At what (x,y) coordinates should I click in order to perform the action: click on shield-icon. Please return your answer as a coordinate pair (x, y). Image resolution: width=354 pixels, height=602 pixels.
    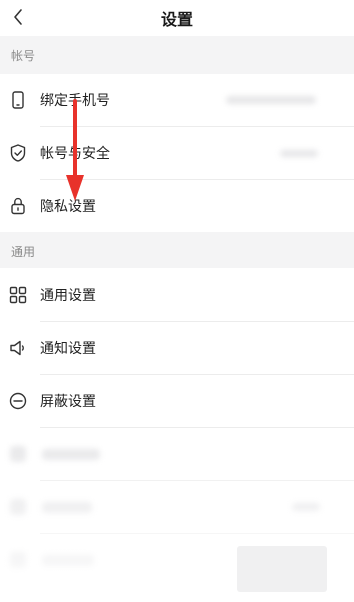
    Looking at the image, I should click on (18, 153).